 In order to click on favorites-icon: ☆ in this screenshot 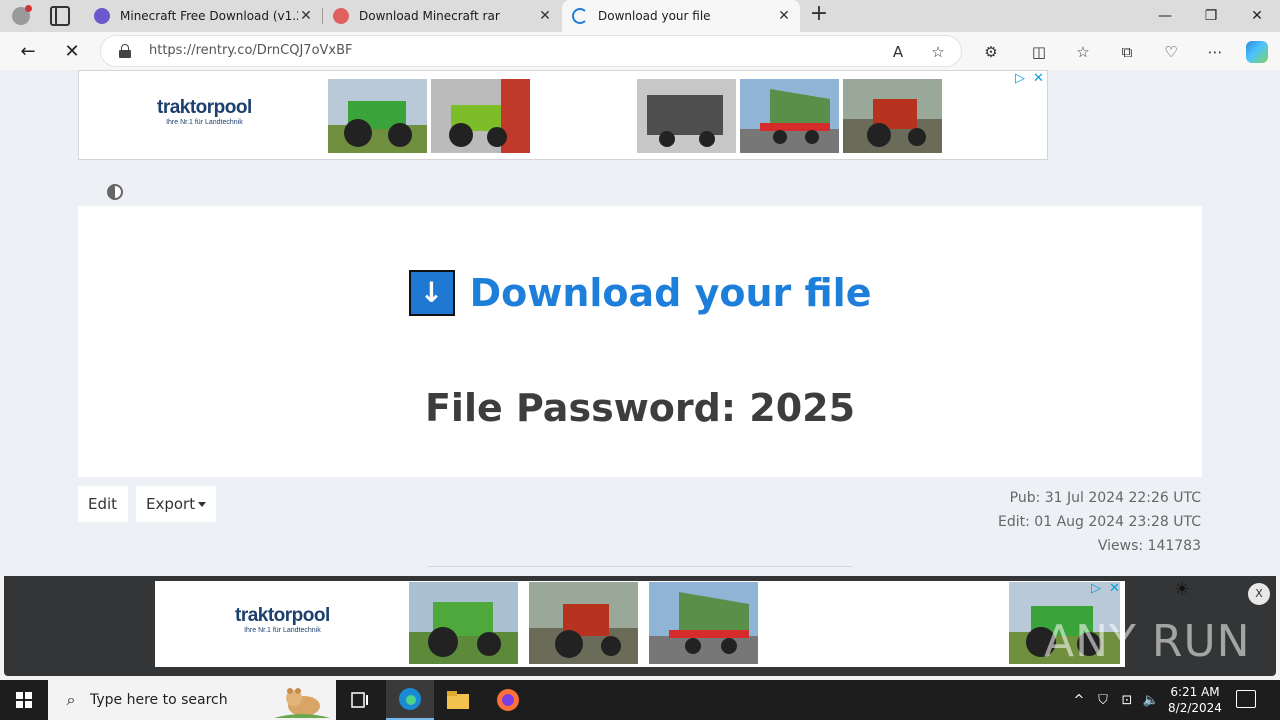, I will do `click(1083, 52)`.